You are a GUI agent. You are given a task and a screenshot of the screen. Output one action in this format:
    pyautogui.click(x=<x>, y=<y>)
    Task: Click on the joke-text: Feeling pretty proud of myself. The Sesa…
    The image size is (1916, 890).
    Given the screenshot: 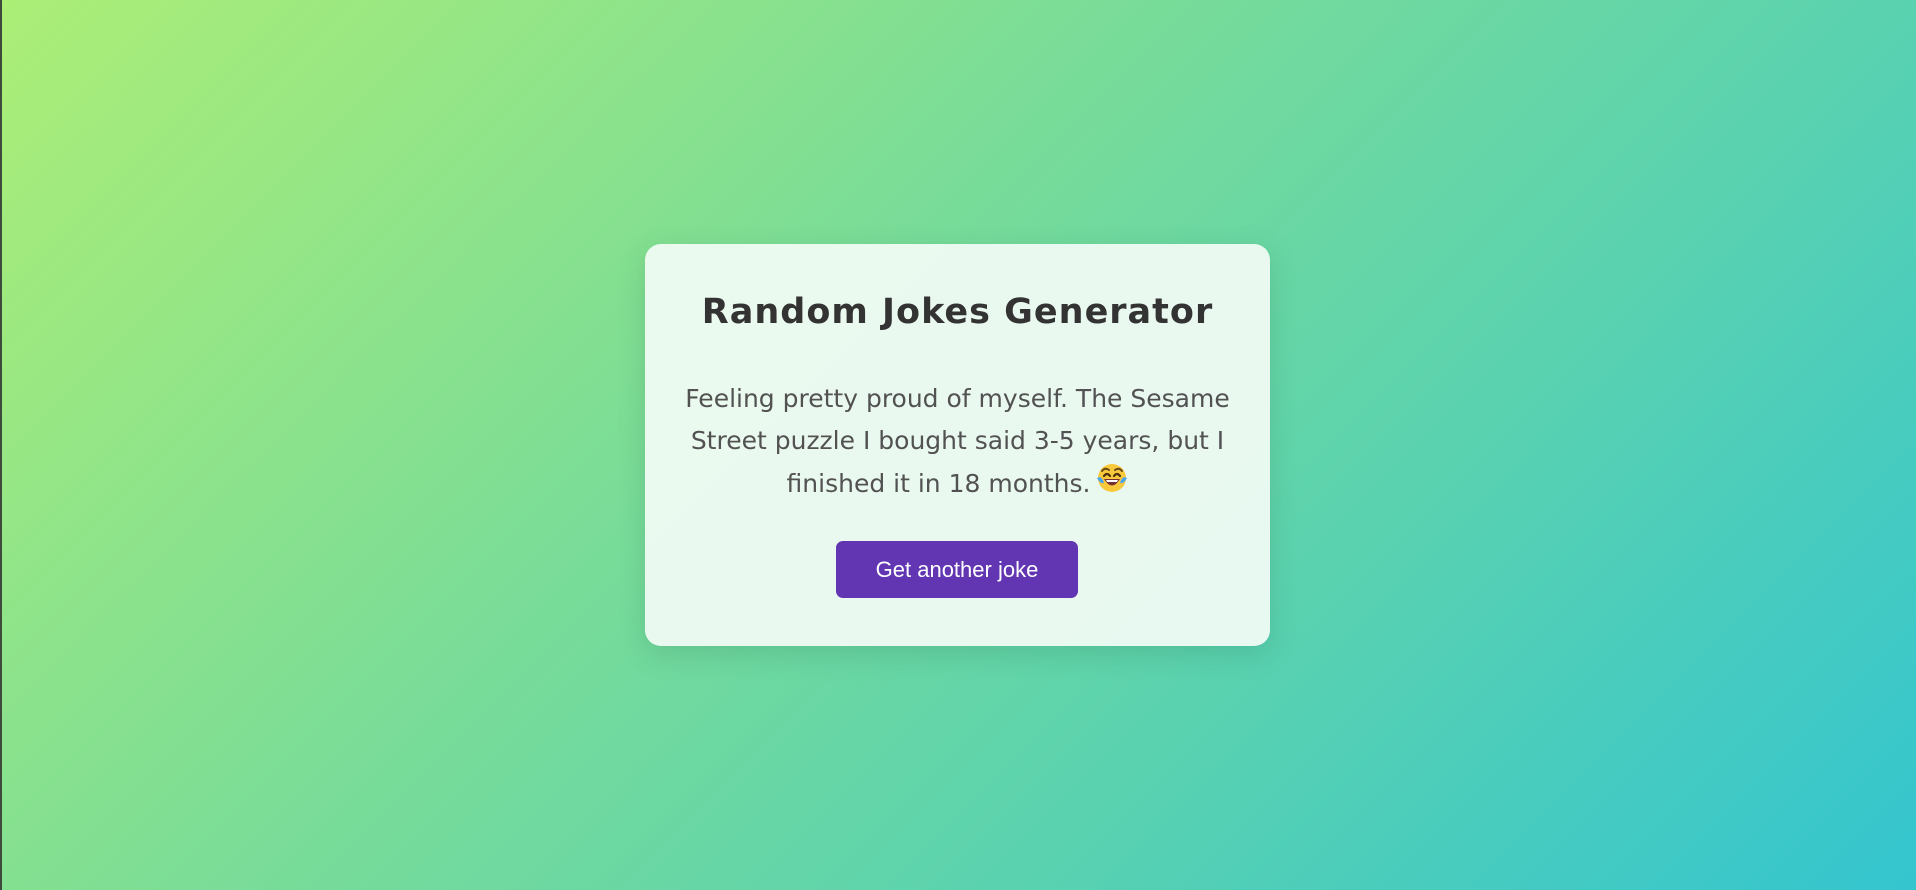 What is the action you would take?
    pyautogui.click(x=957, y=441)
    